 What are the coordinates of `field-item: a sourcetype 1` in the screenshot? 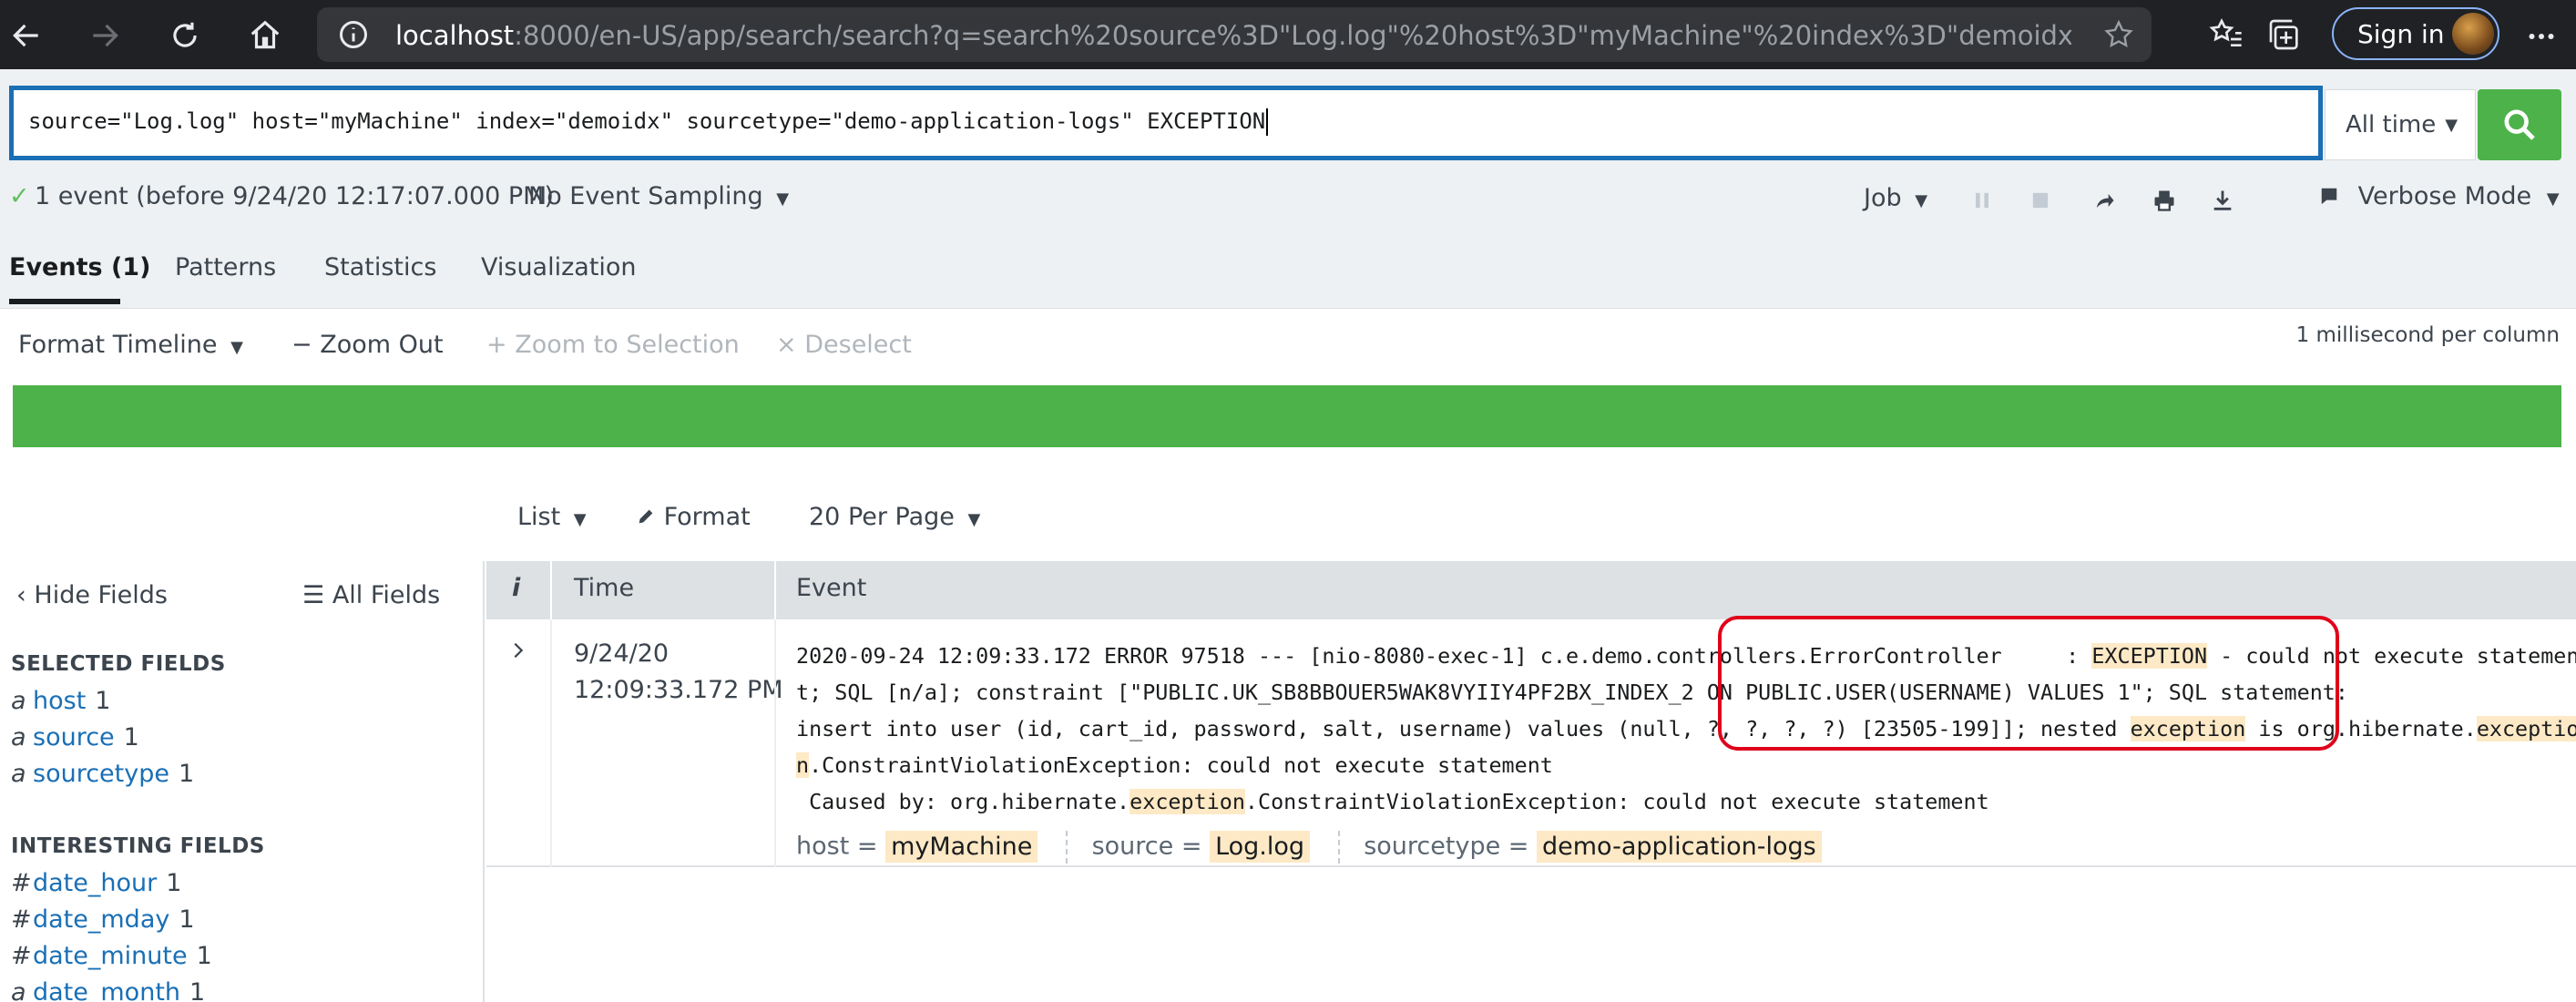 It's located at (103, 774).